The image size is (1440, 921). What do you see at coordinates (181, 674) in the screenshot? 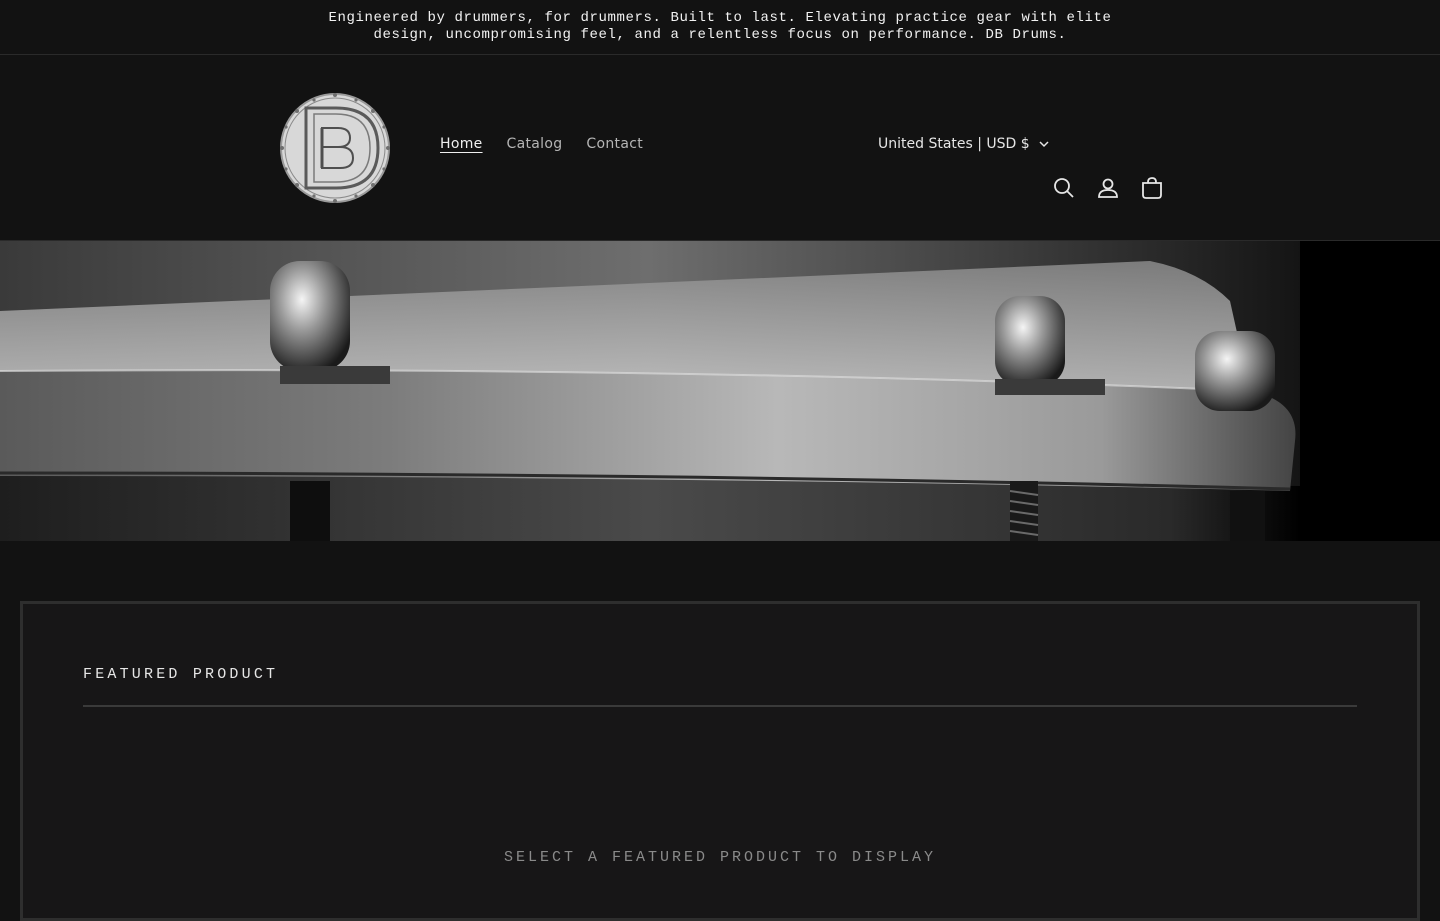
I see `featured-product-heading: FEATURED PRODUCT` at bounding box center [181, 674].